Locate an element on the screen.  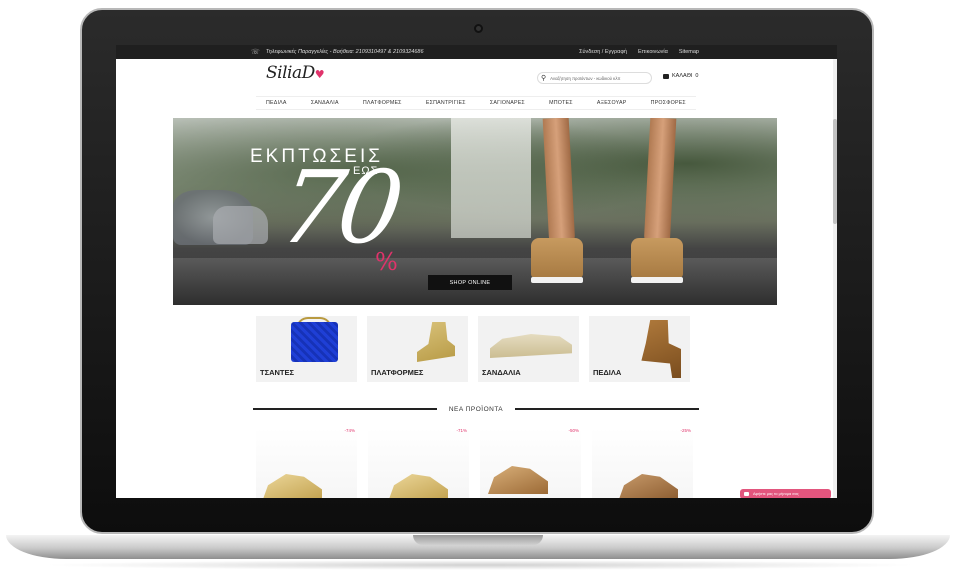
logo-heart-icon: ♥ is located at coordinates (319, 74).